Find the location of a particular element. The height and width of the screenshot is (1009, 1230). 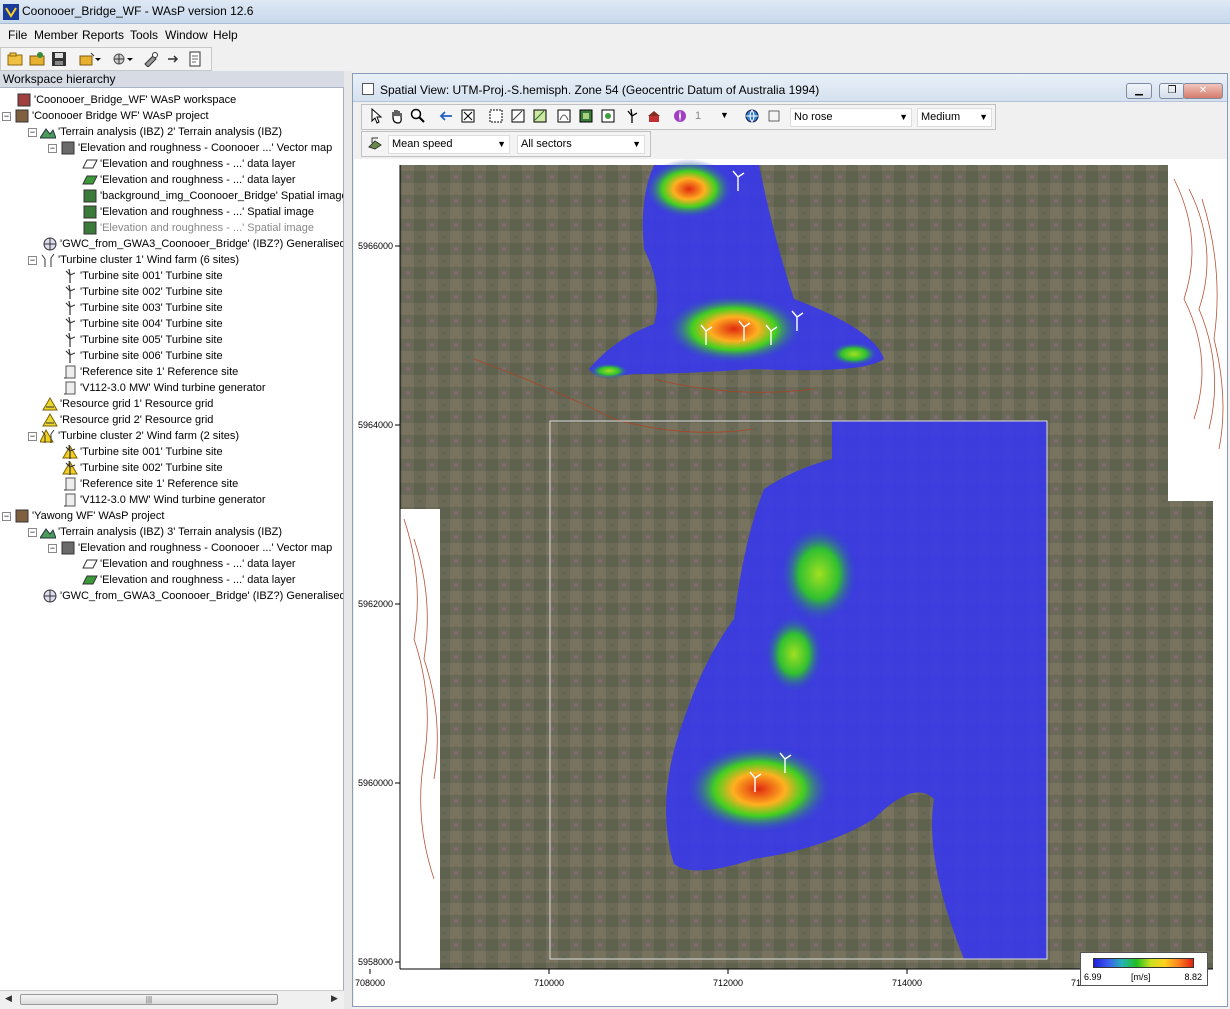

counter-dropdown-icon: ▼ is located at coordinates (724, 115).